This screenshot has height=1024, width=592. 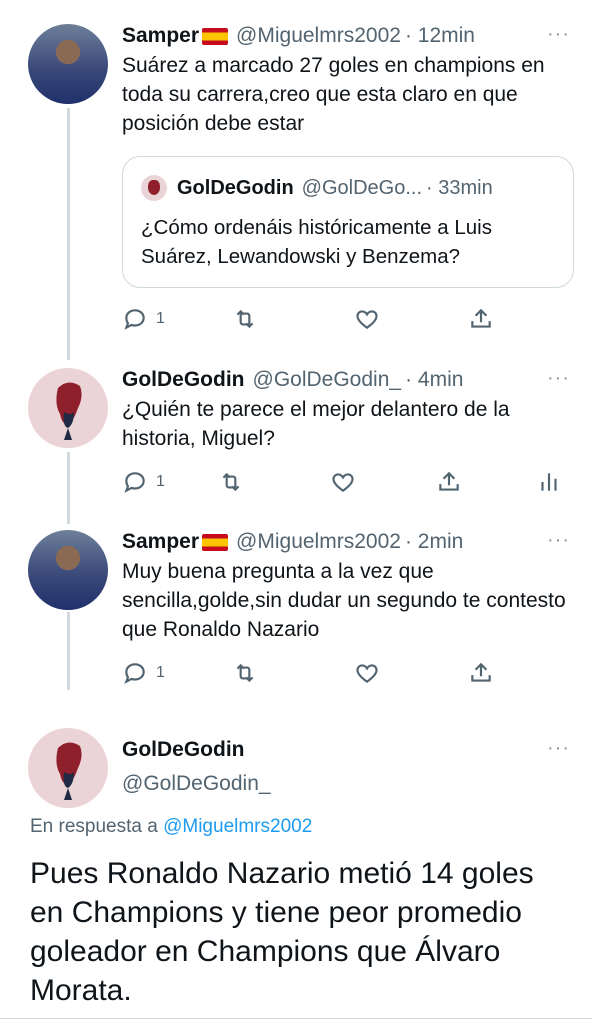 I want to click on tweet-time: · 4min, so click(x=434, y=380).